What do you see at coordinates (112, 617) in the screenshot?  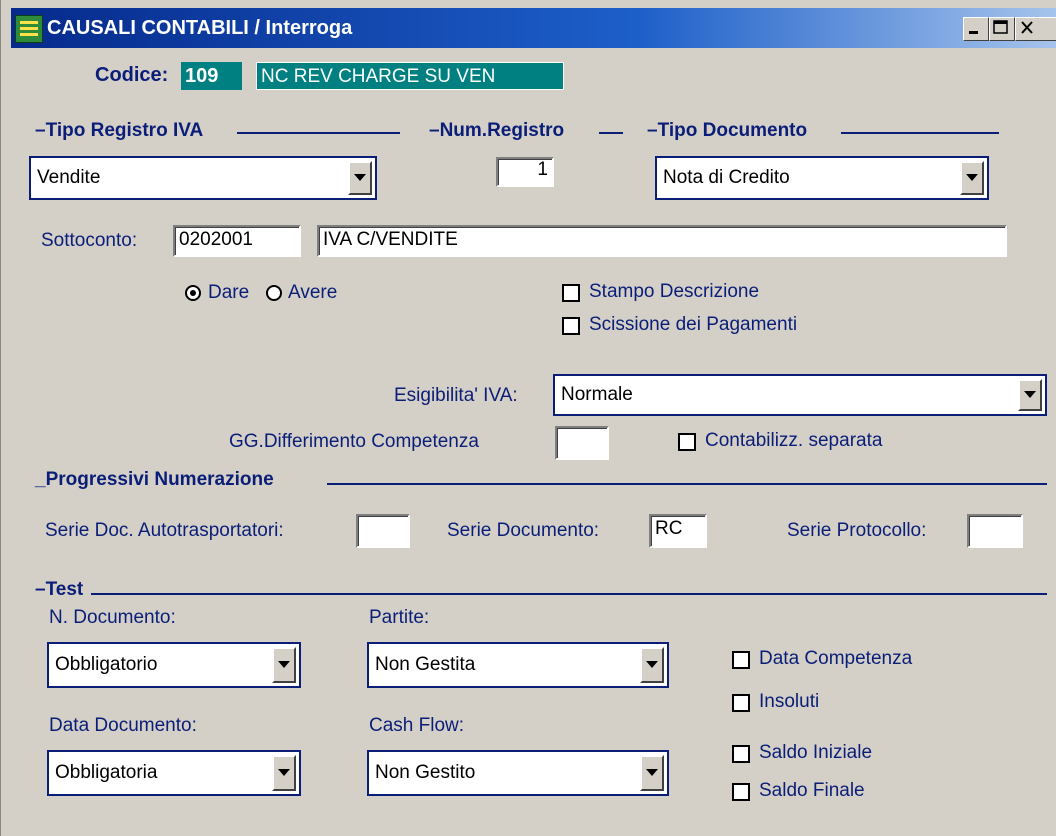 I see `n-documento-label: N. Documento:` at bounding box center [112, 617].